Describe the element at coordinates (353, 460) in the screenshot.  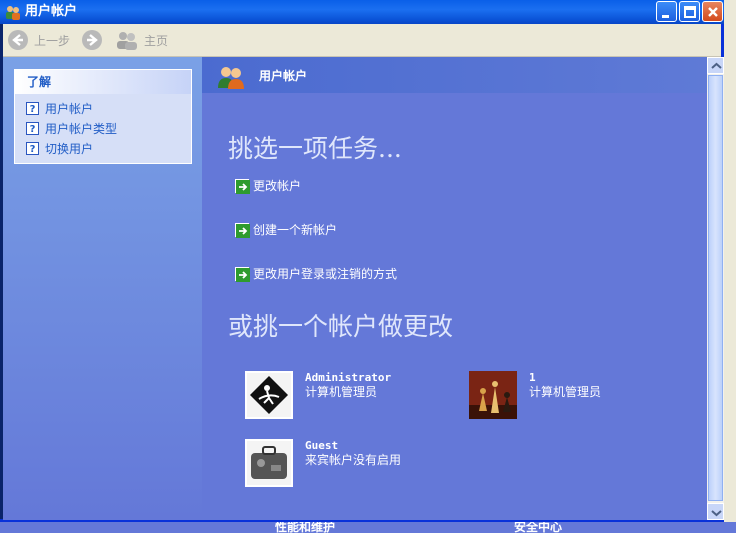
I see `account-role: 来宾帐户没有启用` at that location.